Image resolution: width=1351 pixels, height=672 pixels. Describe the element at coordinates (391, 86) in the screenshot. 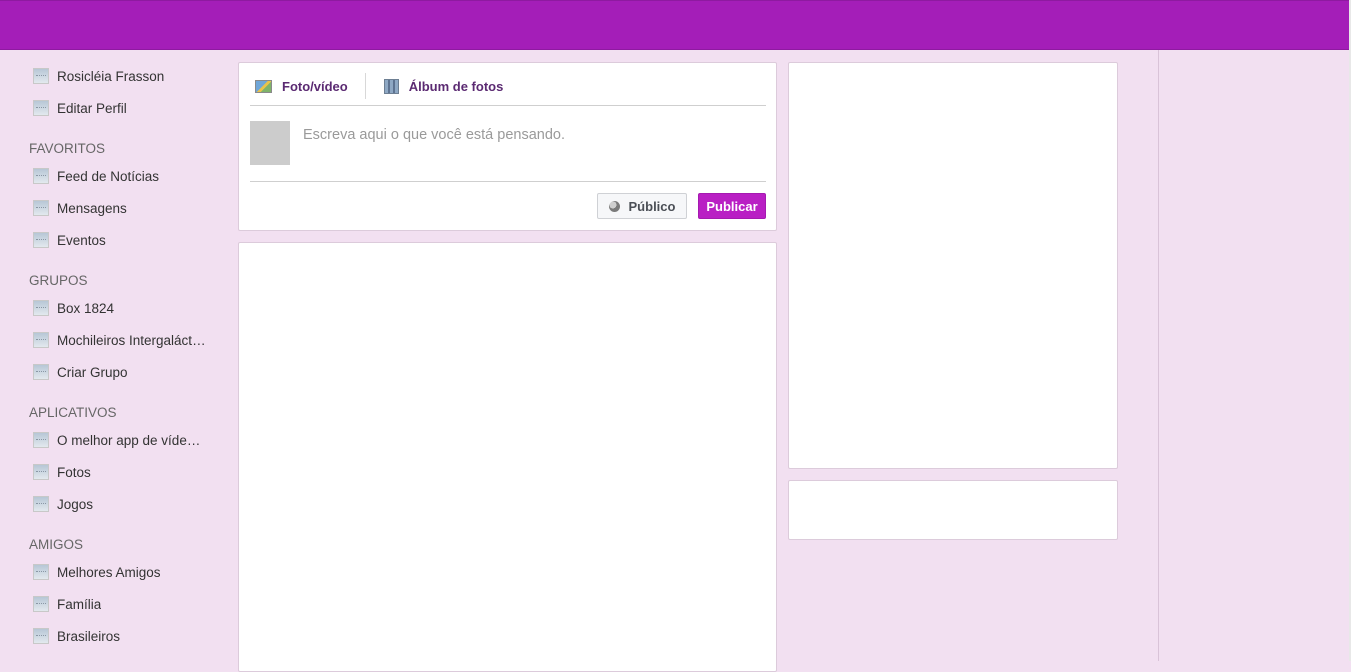

I see `album-icon` at that location.